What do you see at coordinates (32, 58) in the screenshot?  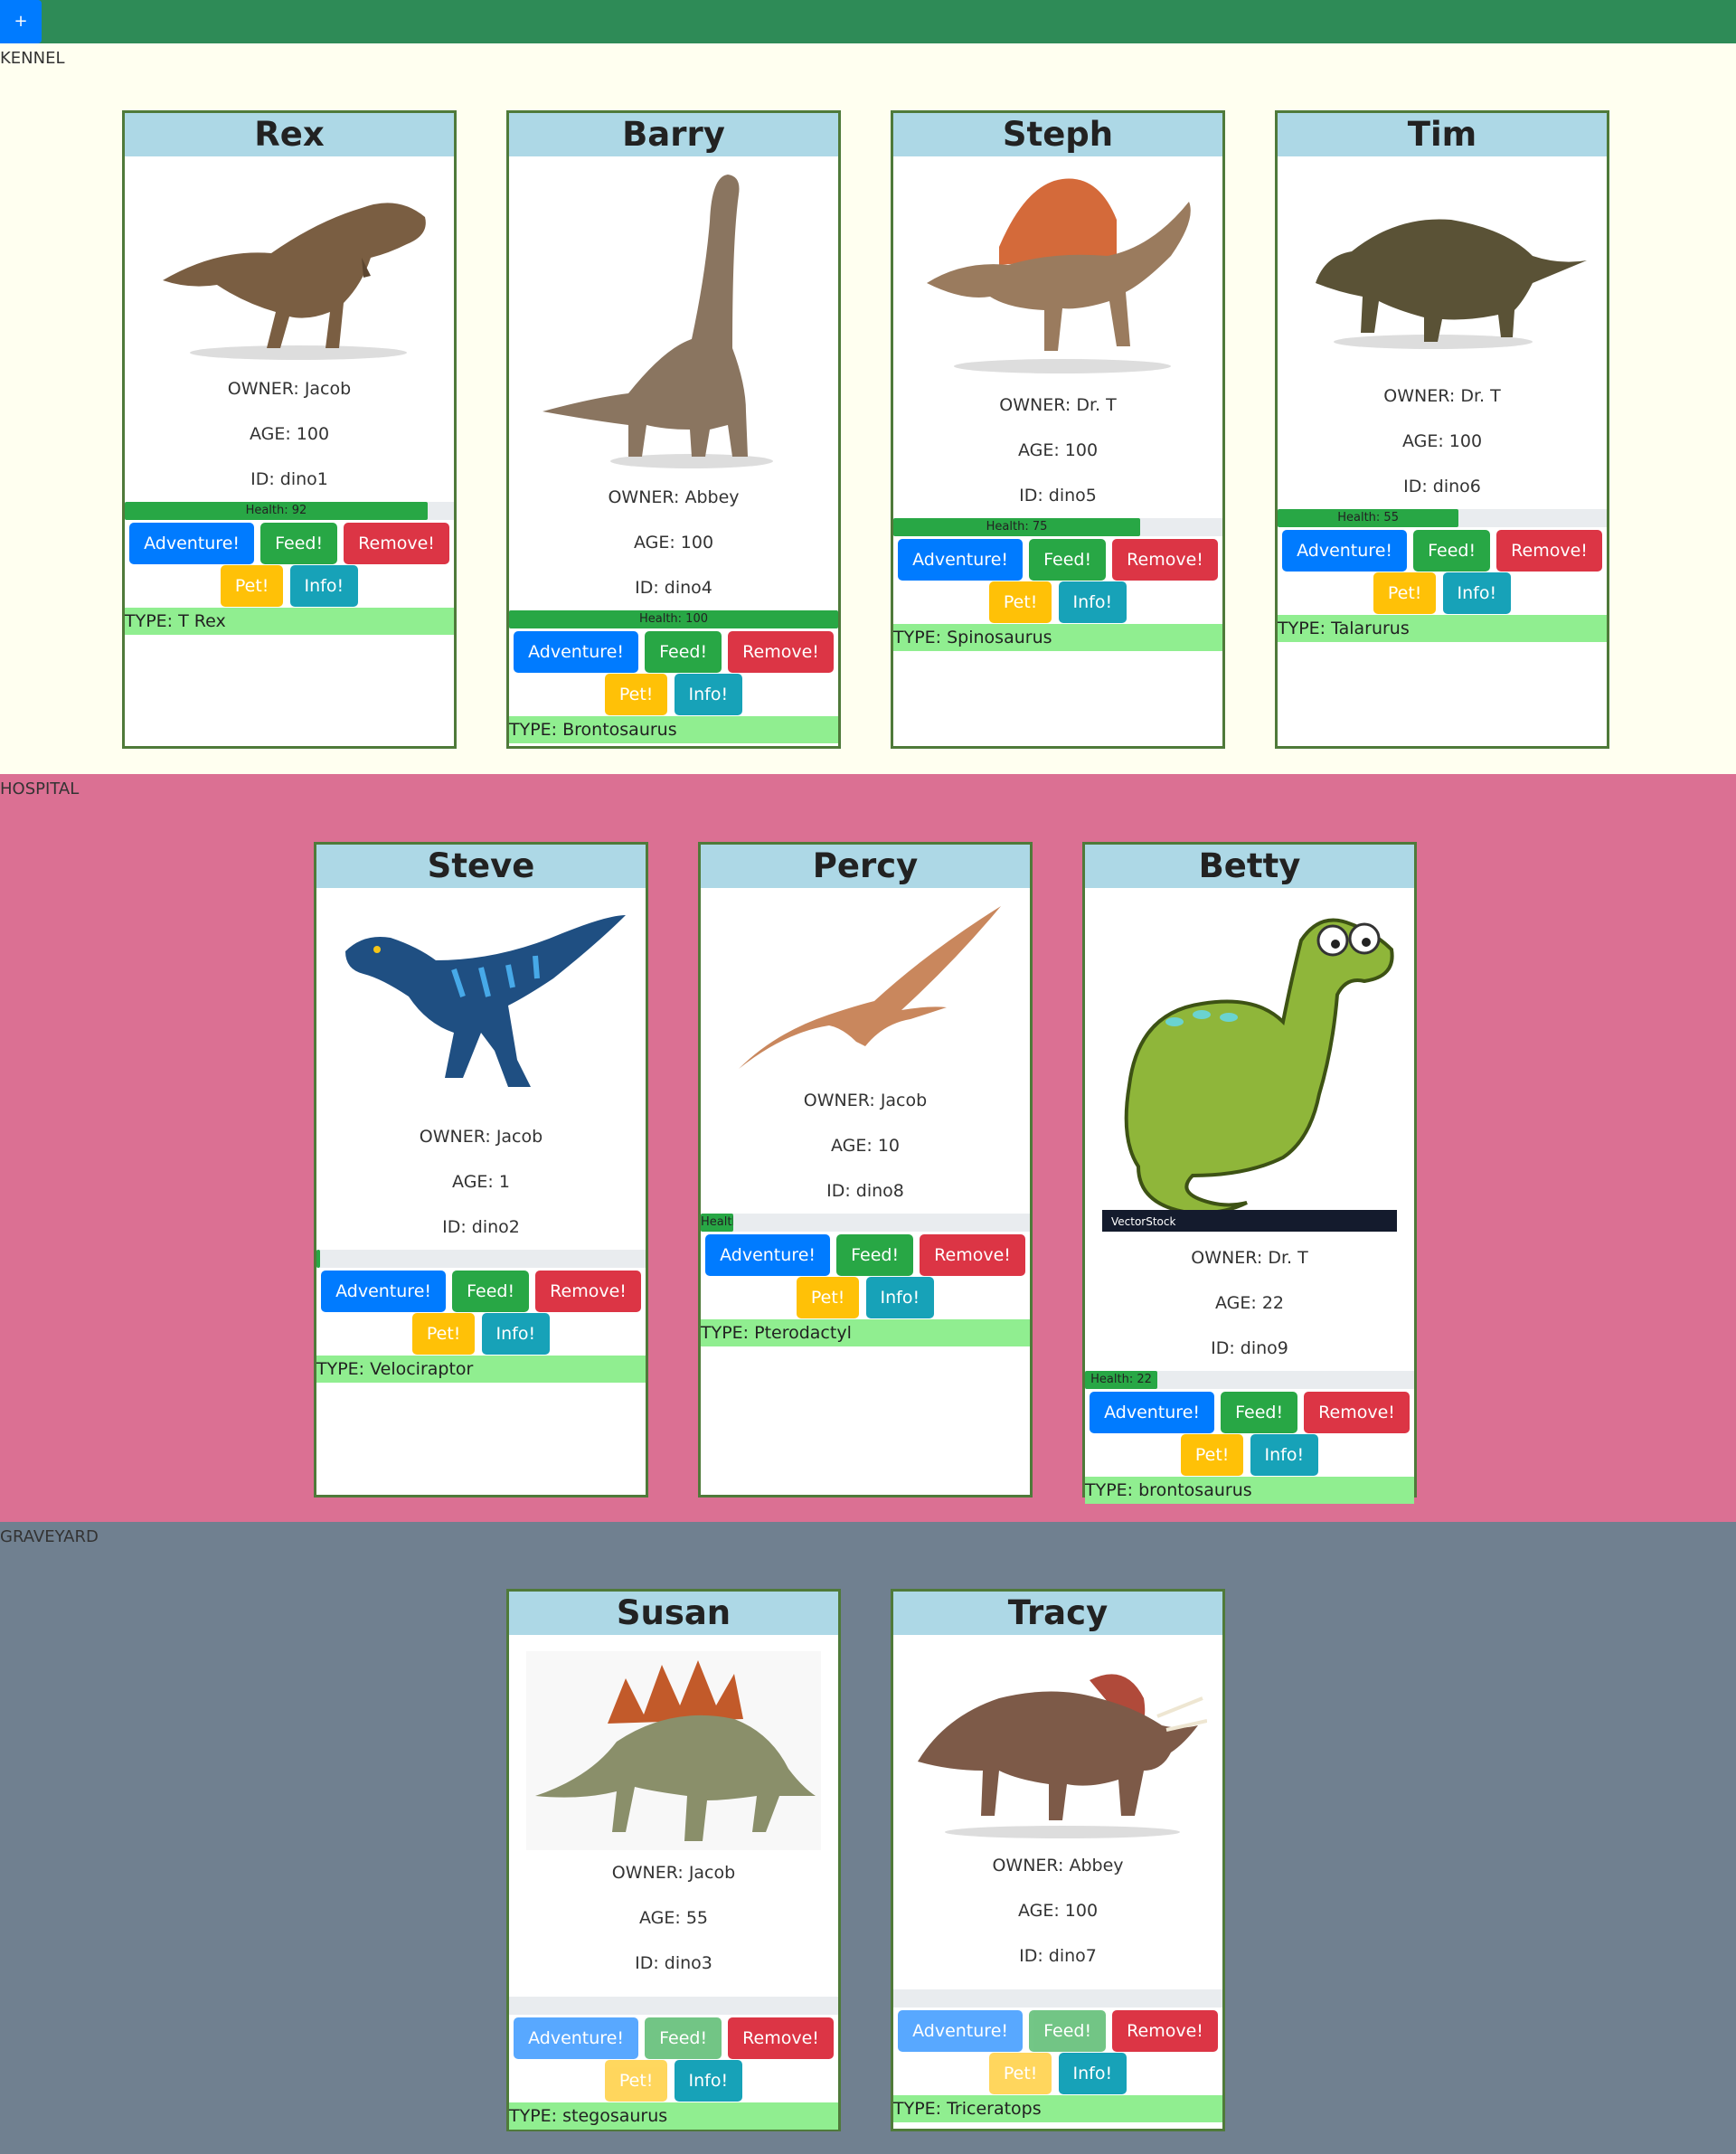 I see `section-label: KENNEL` at bounding box center [32, 58].